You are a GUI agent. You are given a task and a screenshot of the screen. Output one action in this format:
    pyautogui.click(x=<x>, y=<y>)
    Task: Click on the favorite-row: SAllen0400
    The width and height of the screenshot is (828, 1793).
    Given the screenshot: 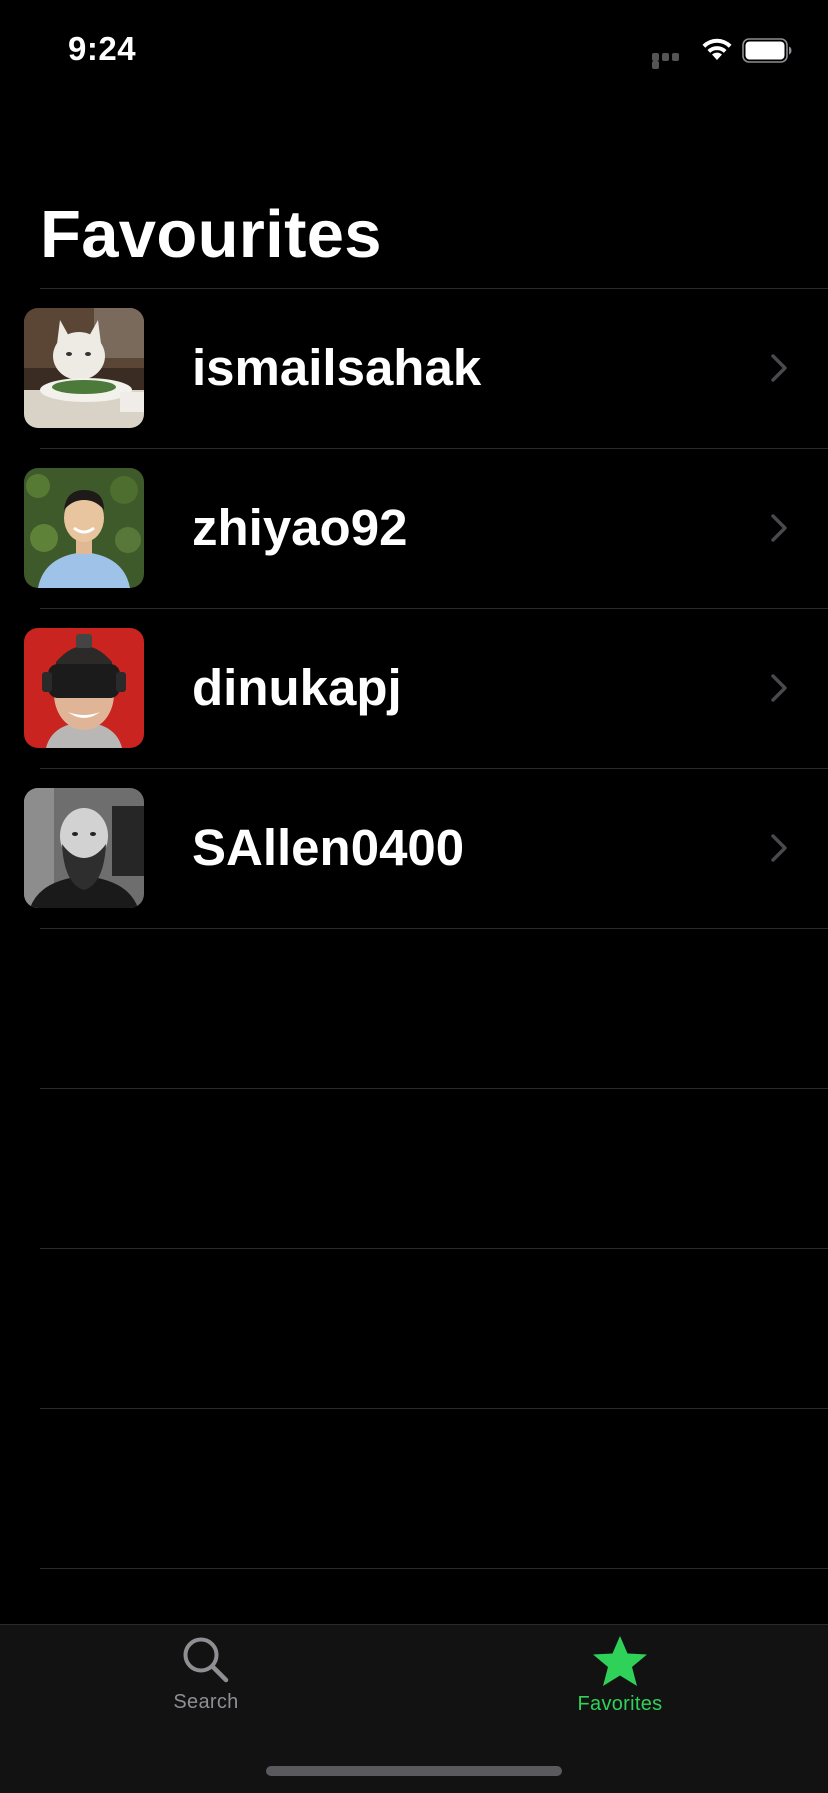 What is the action you would take?
    pyautogui.click(x=414, y=848)
    